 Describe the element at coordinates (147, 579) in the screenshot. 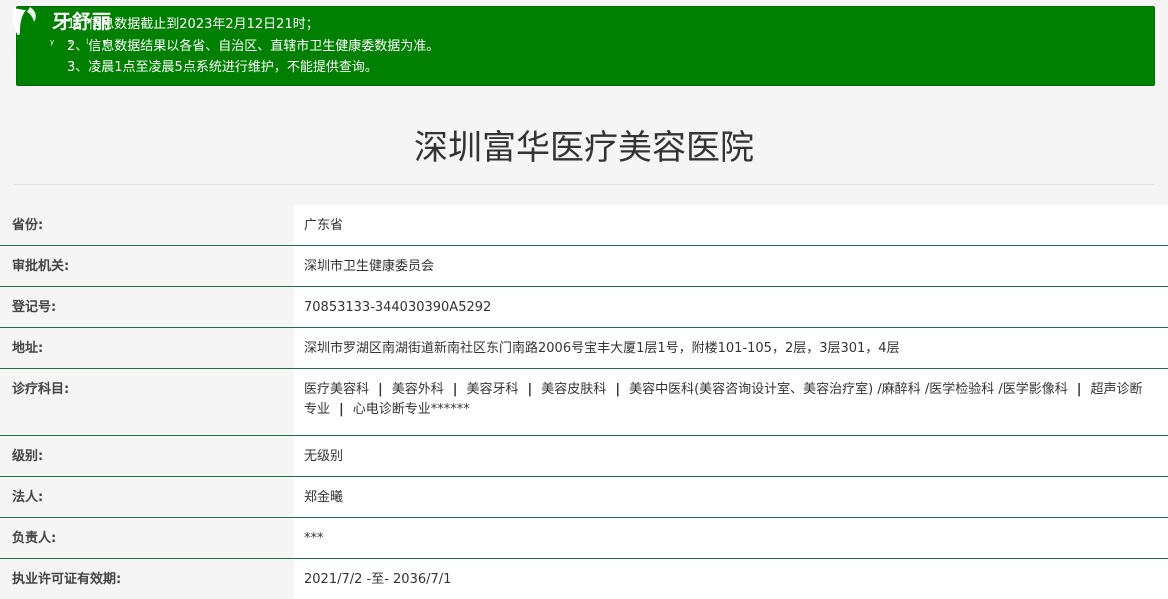

I see `license-validity-label: 执业许可证有效期:` at that location.